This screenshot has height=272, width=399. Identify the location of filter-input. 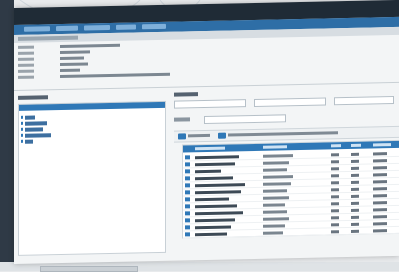
(245, 119).